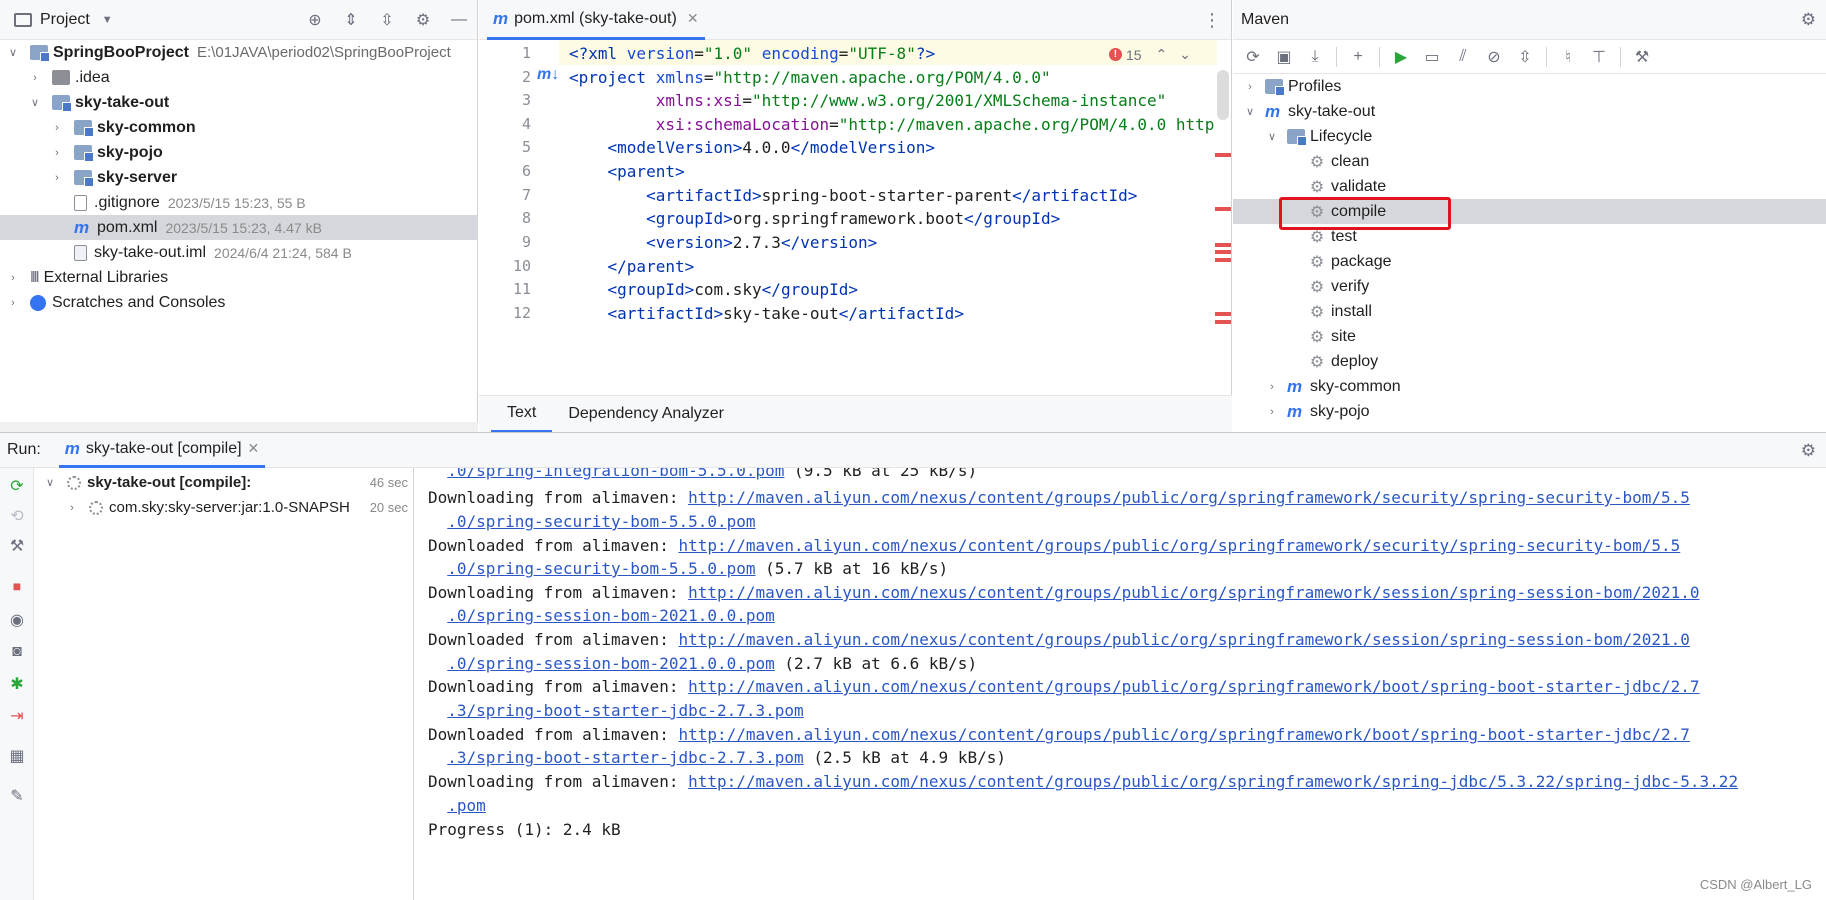 This screenshot has height=900, width=1826. Describe the element at coordinates (1253, 57) in the screenshot. I see `reload-icon: ⟳` at that location.